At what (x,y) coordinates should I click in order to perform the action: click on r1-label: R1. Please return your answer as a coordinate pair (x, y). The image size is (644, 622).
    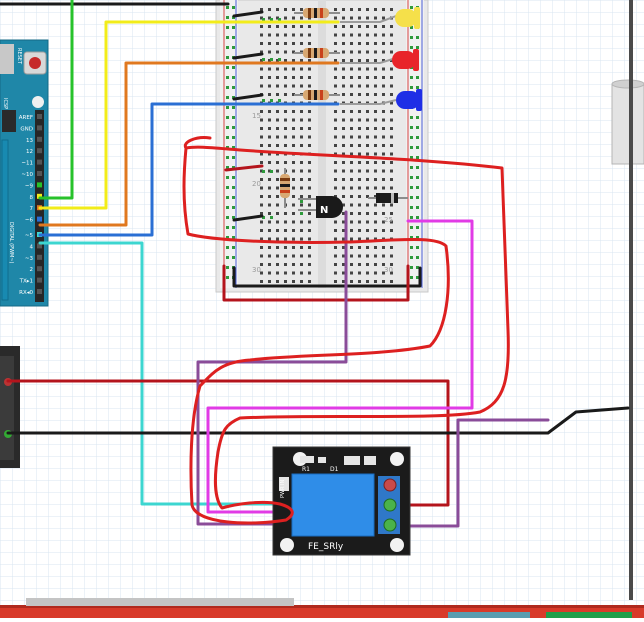
    Looking at the image, I should click on (306, 469).